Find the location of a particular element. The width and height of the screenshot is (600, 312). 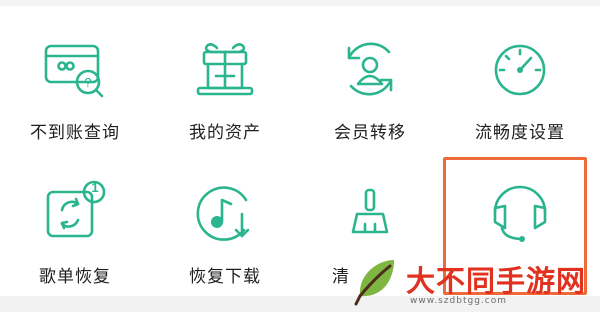

user-transfer-icon is located at coordinates (370, 69).